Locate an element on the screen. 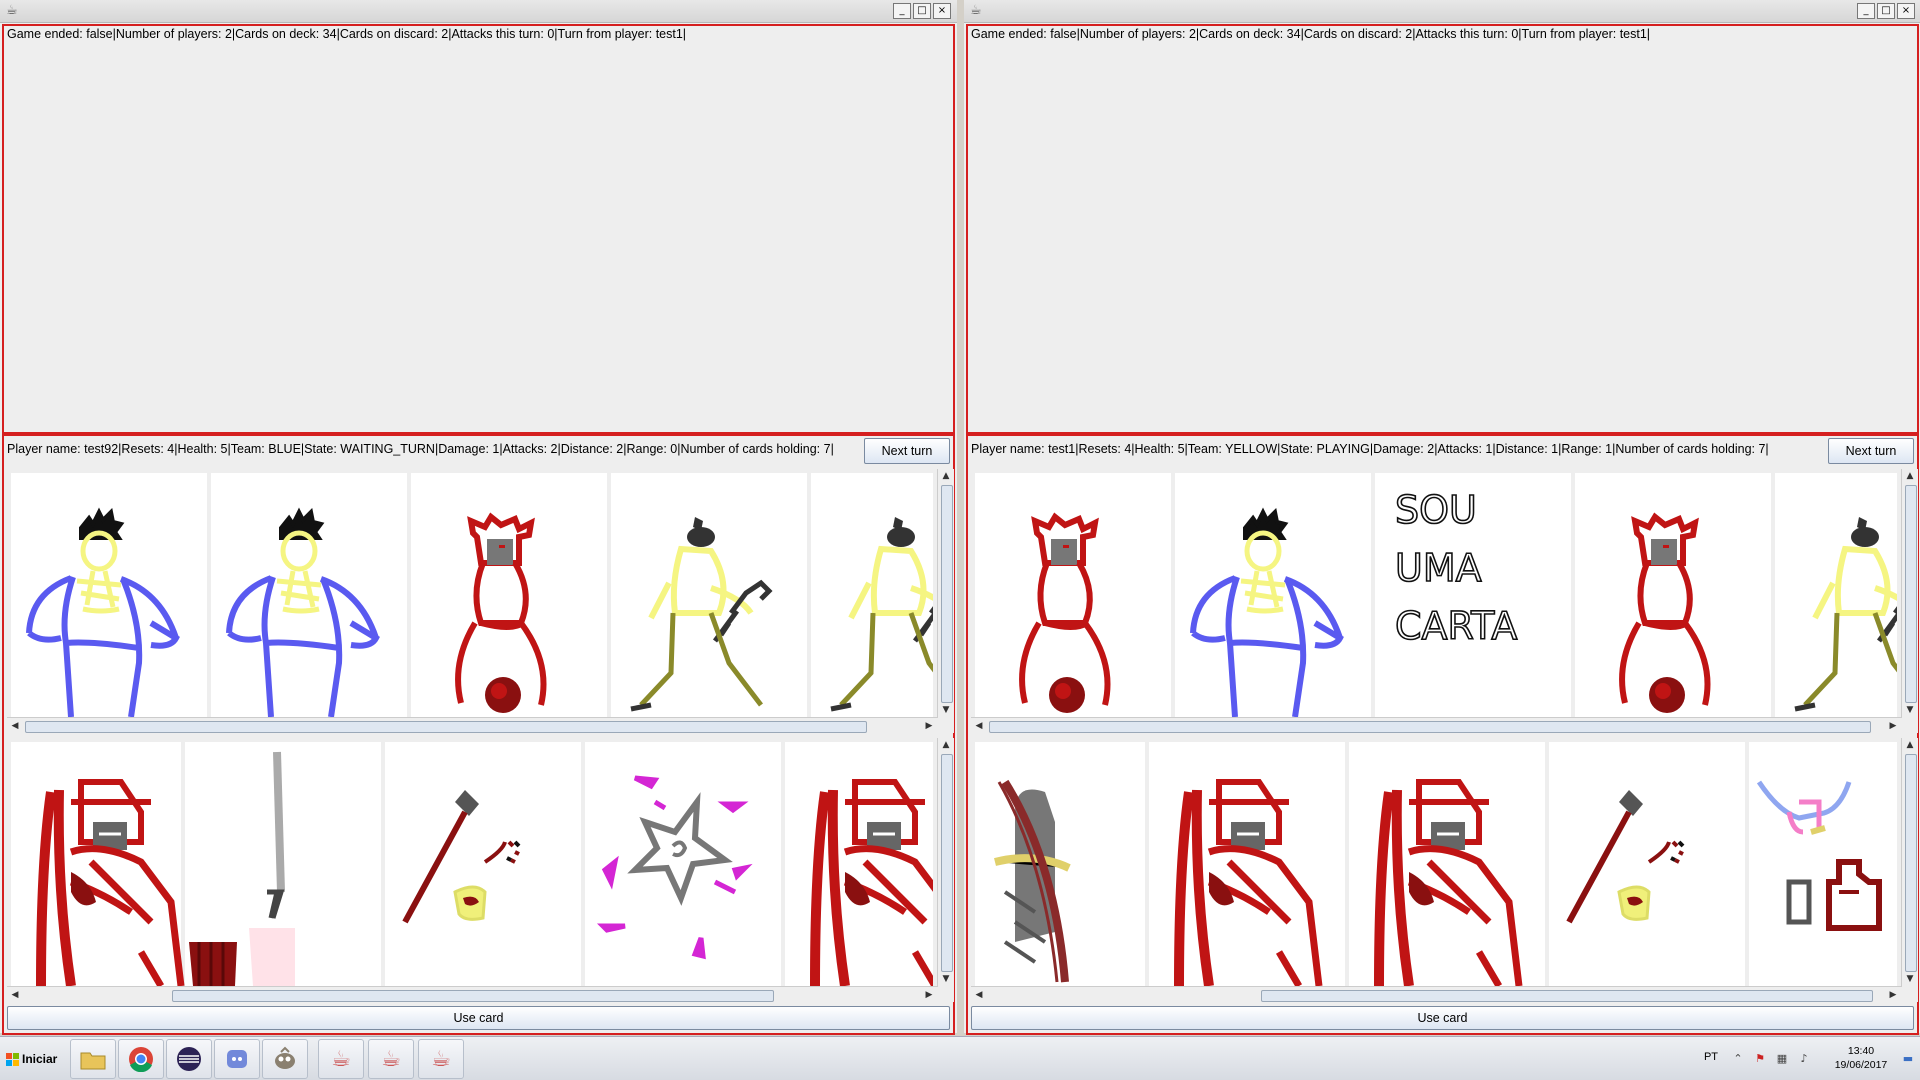 This screenshot has width=1920, height=1080. hand-row-2: ▲ ▼ ◀ ▶ is located at coordinates (1444, 870).